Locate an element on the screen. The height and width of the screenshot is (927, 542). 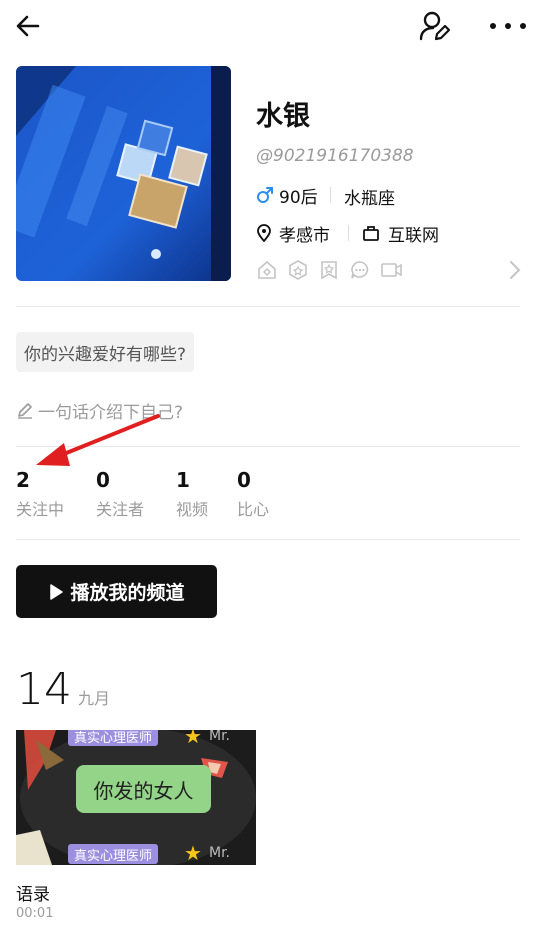
badge-house-icon is located at coordinates (267, 269).